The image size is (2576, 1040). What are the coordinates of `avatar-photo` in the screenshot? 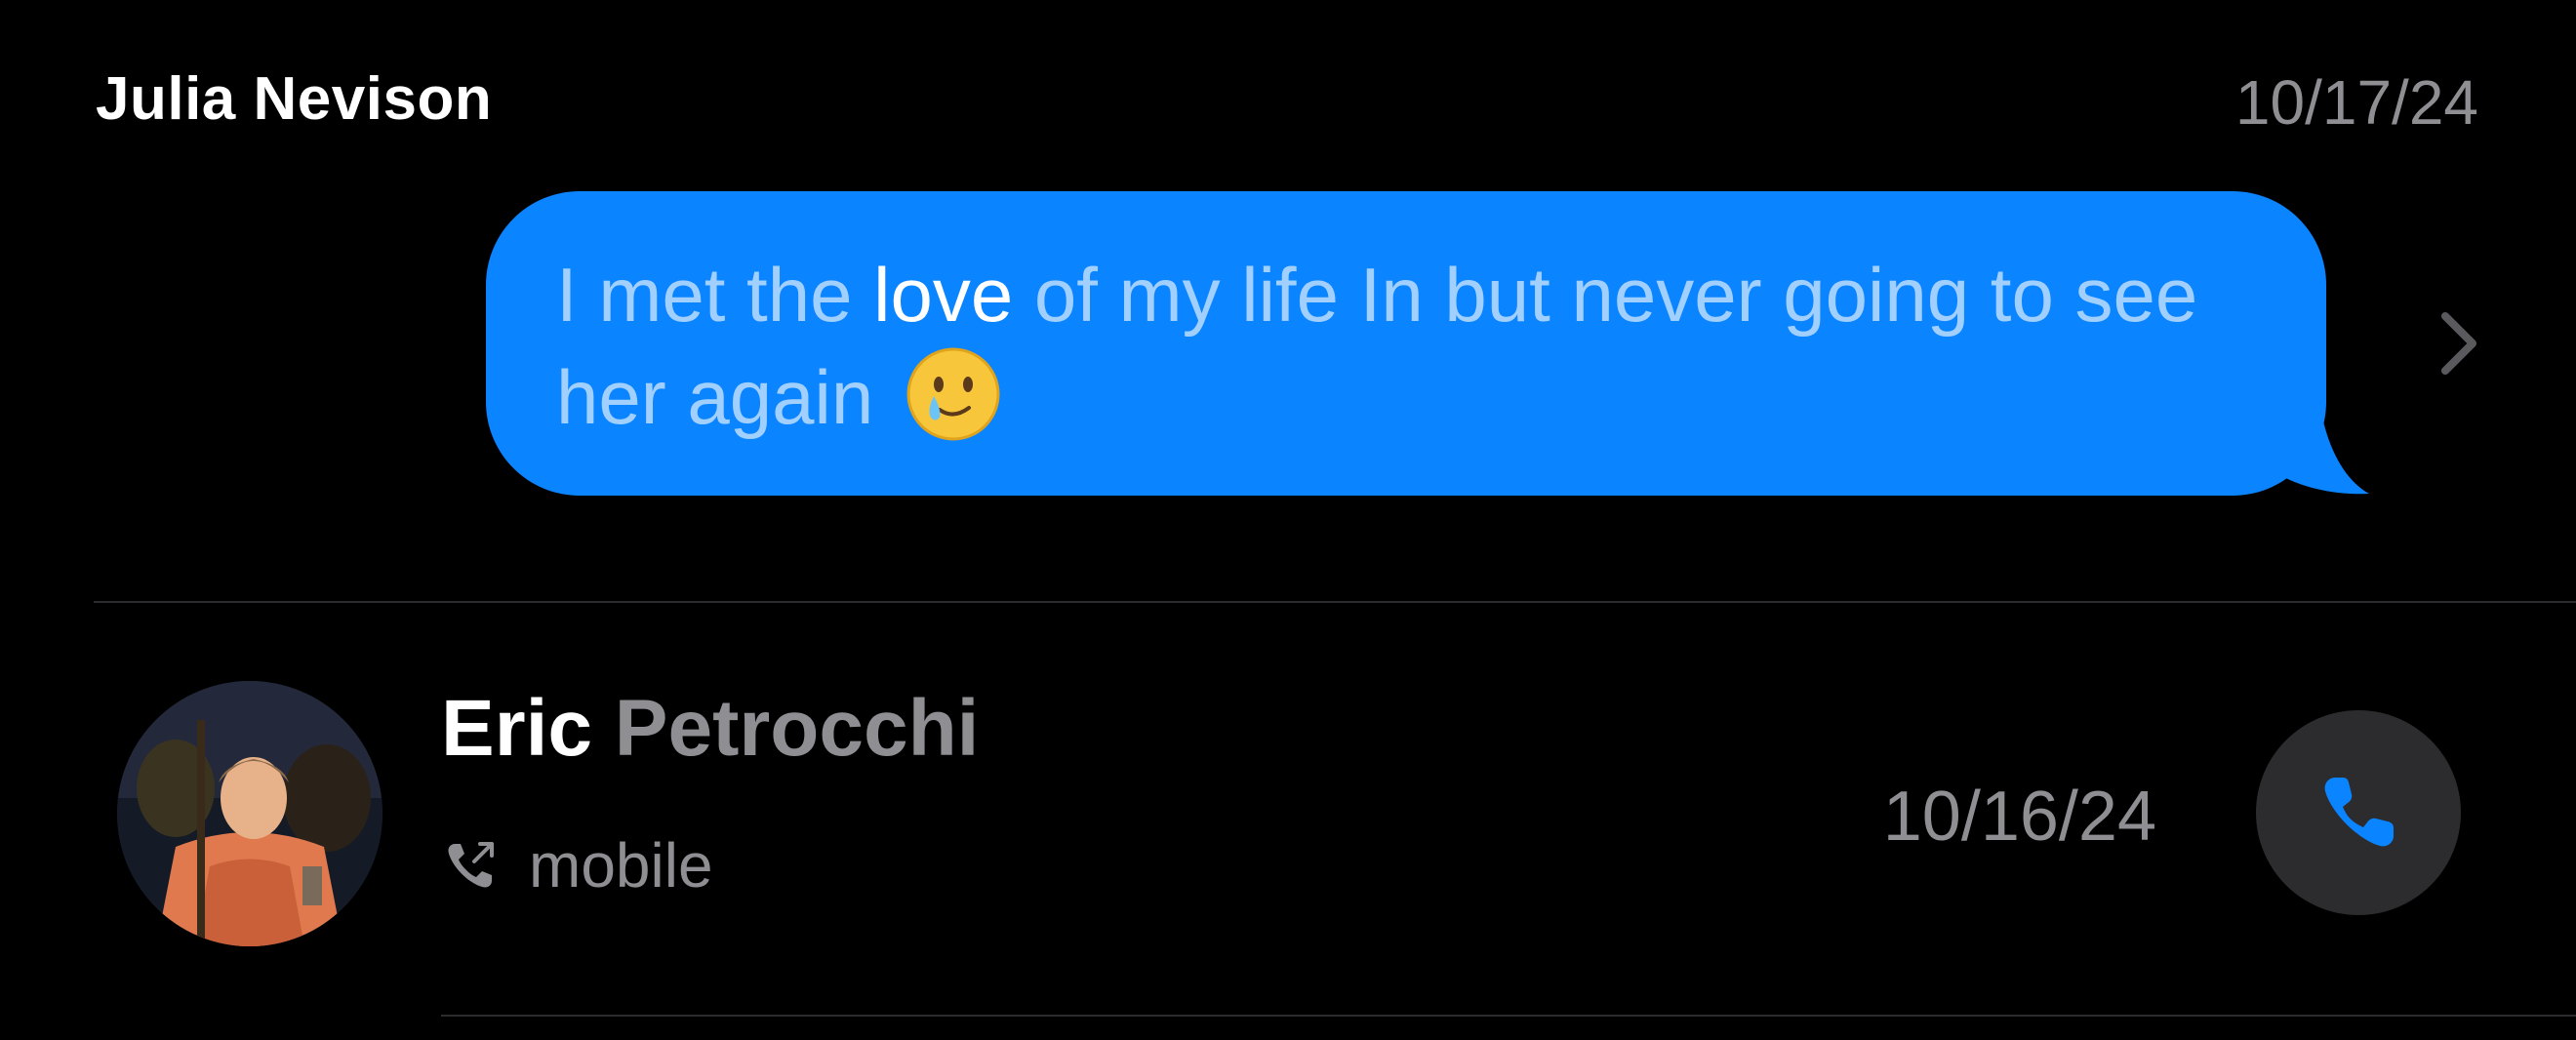 It's located at (249, 813).